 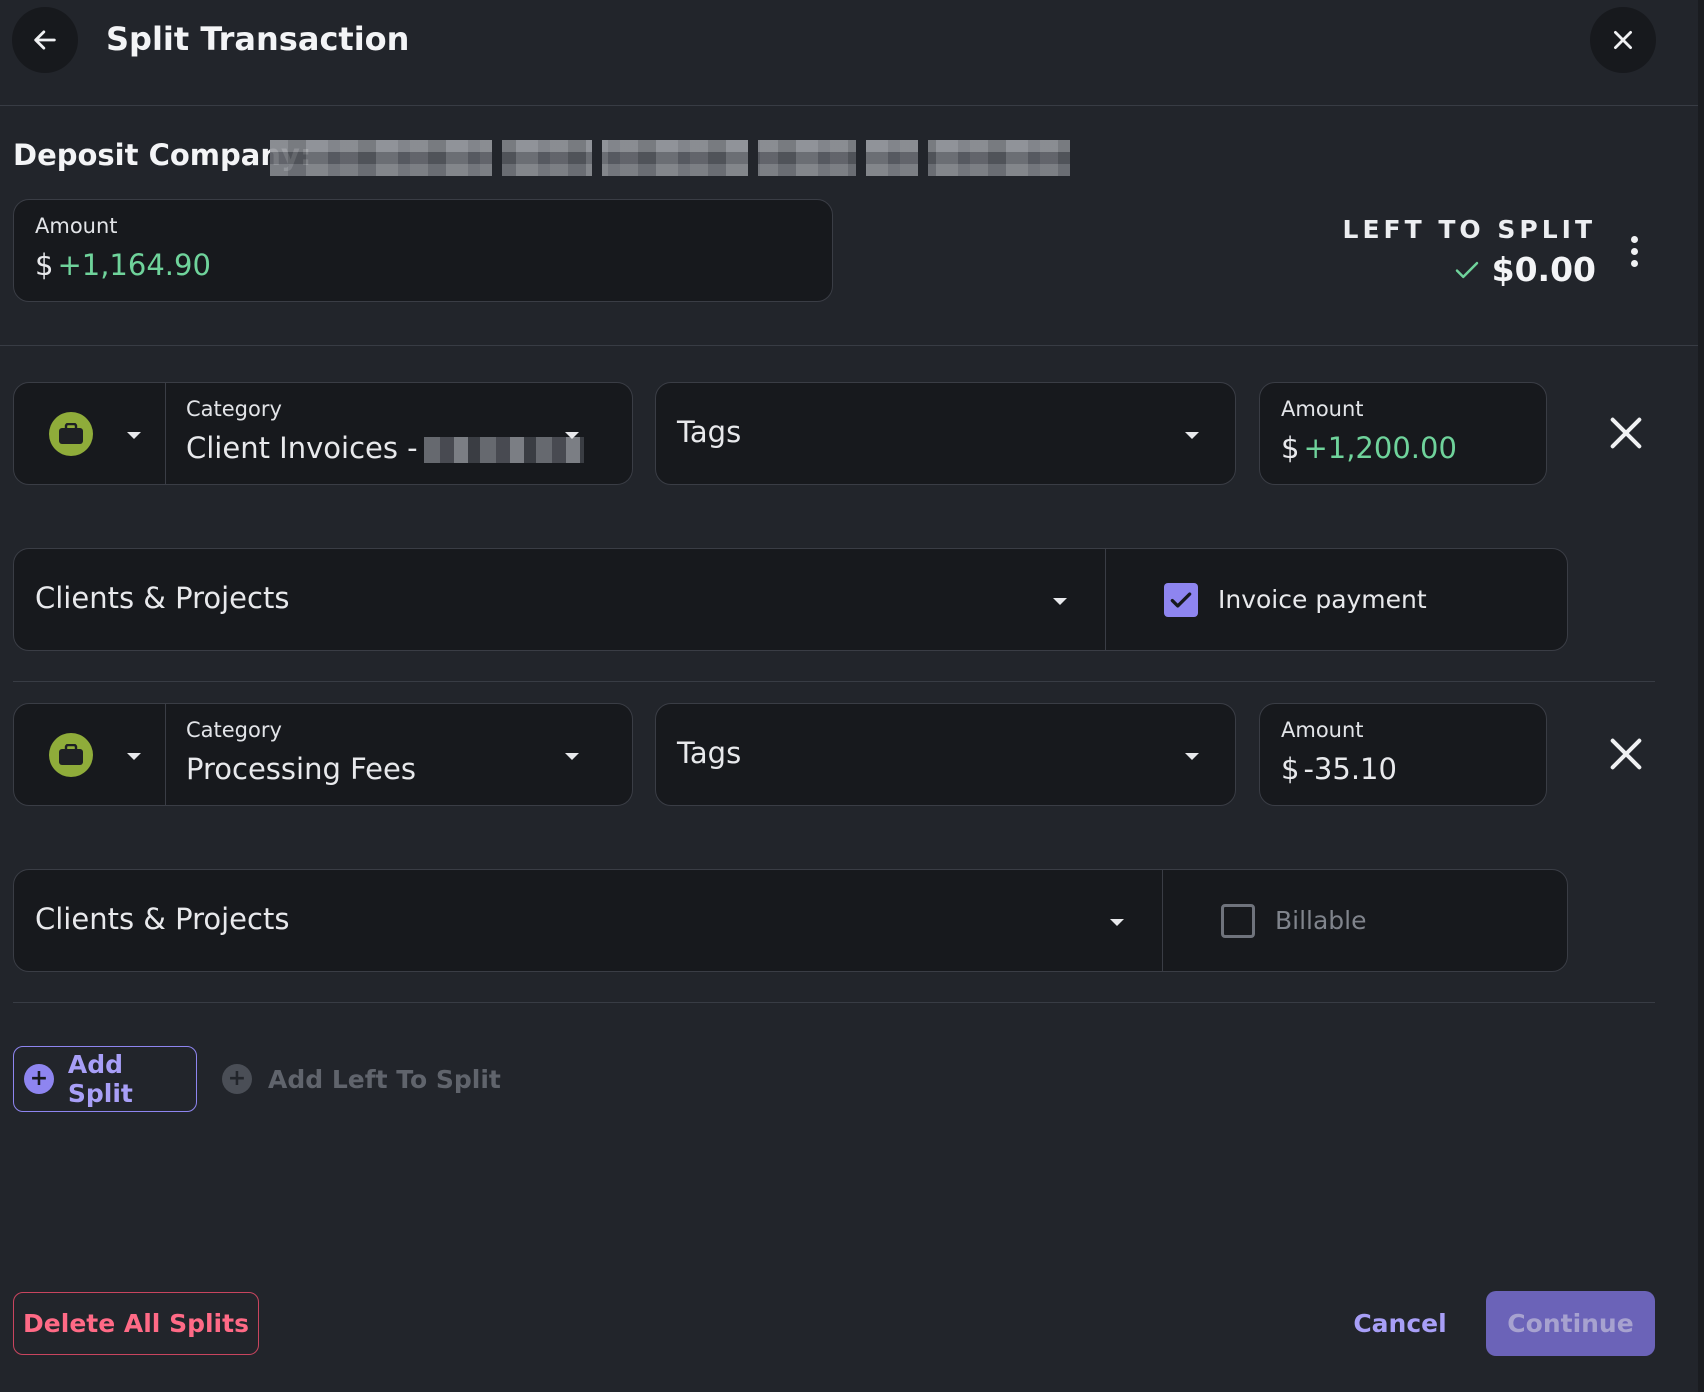 What do you see at coordinates (849, 345) in the screenshot?
I see `section-divider` at bounding box center [849, 345].